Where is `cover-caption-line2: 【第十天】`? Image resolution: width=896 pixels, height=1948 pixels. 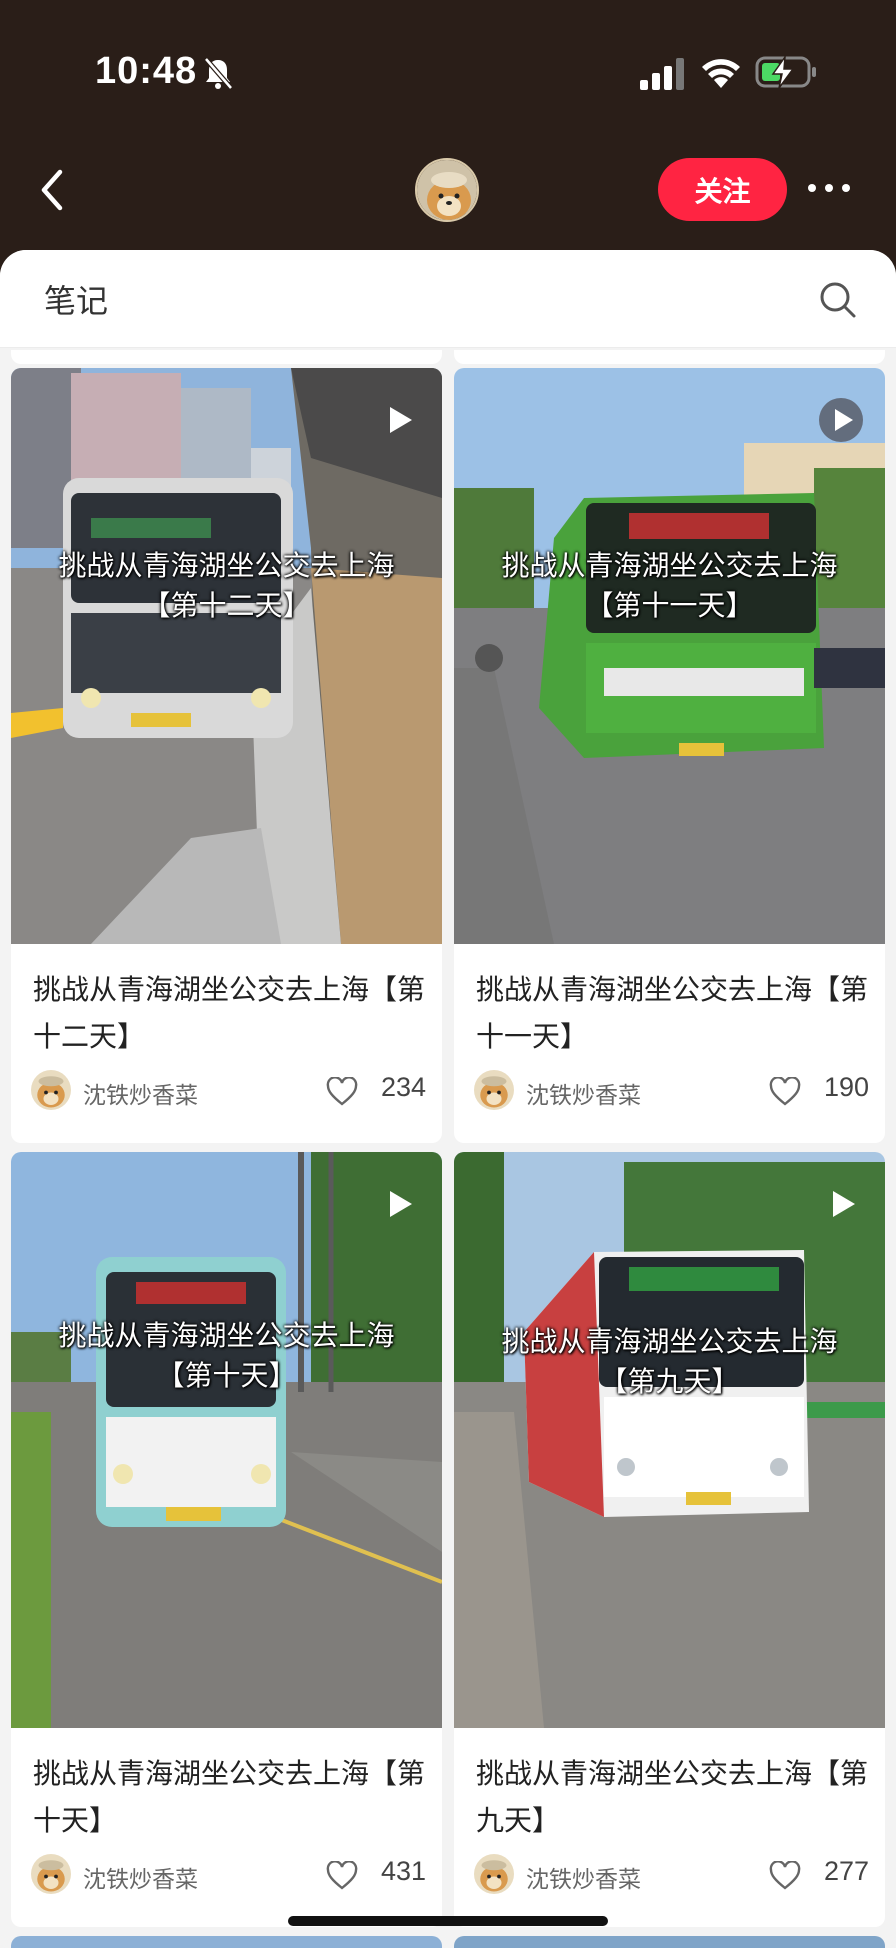
cover-caption-line2: 【第十天】 is located at coordinates (226, 1375).